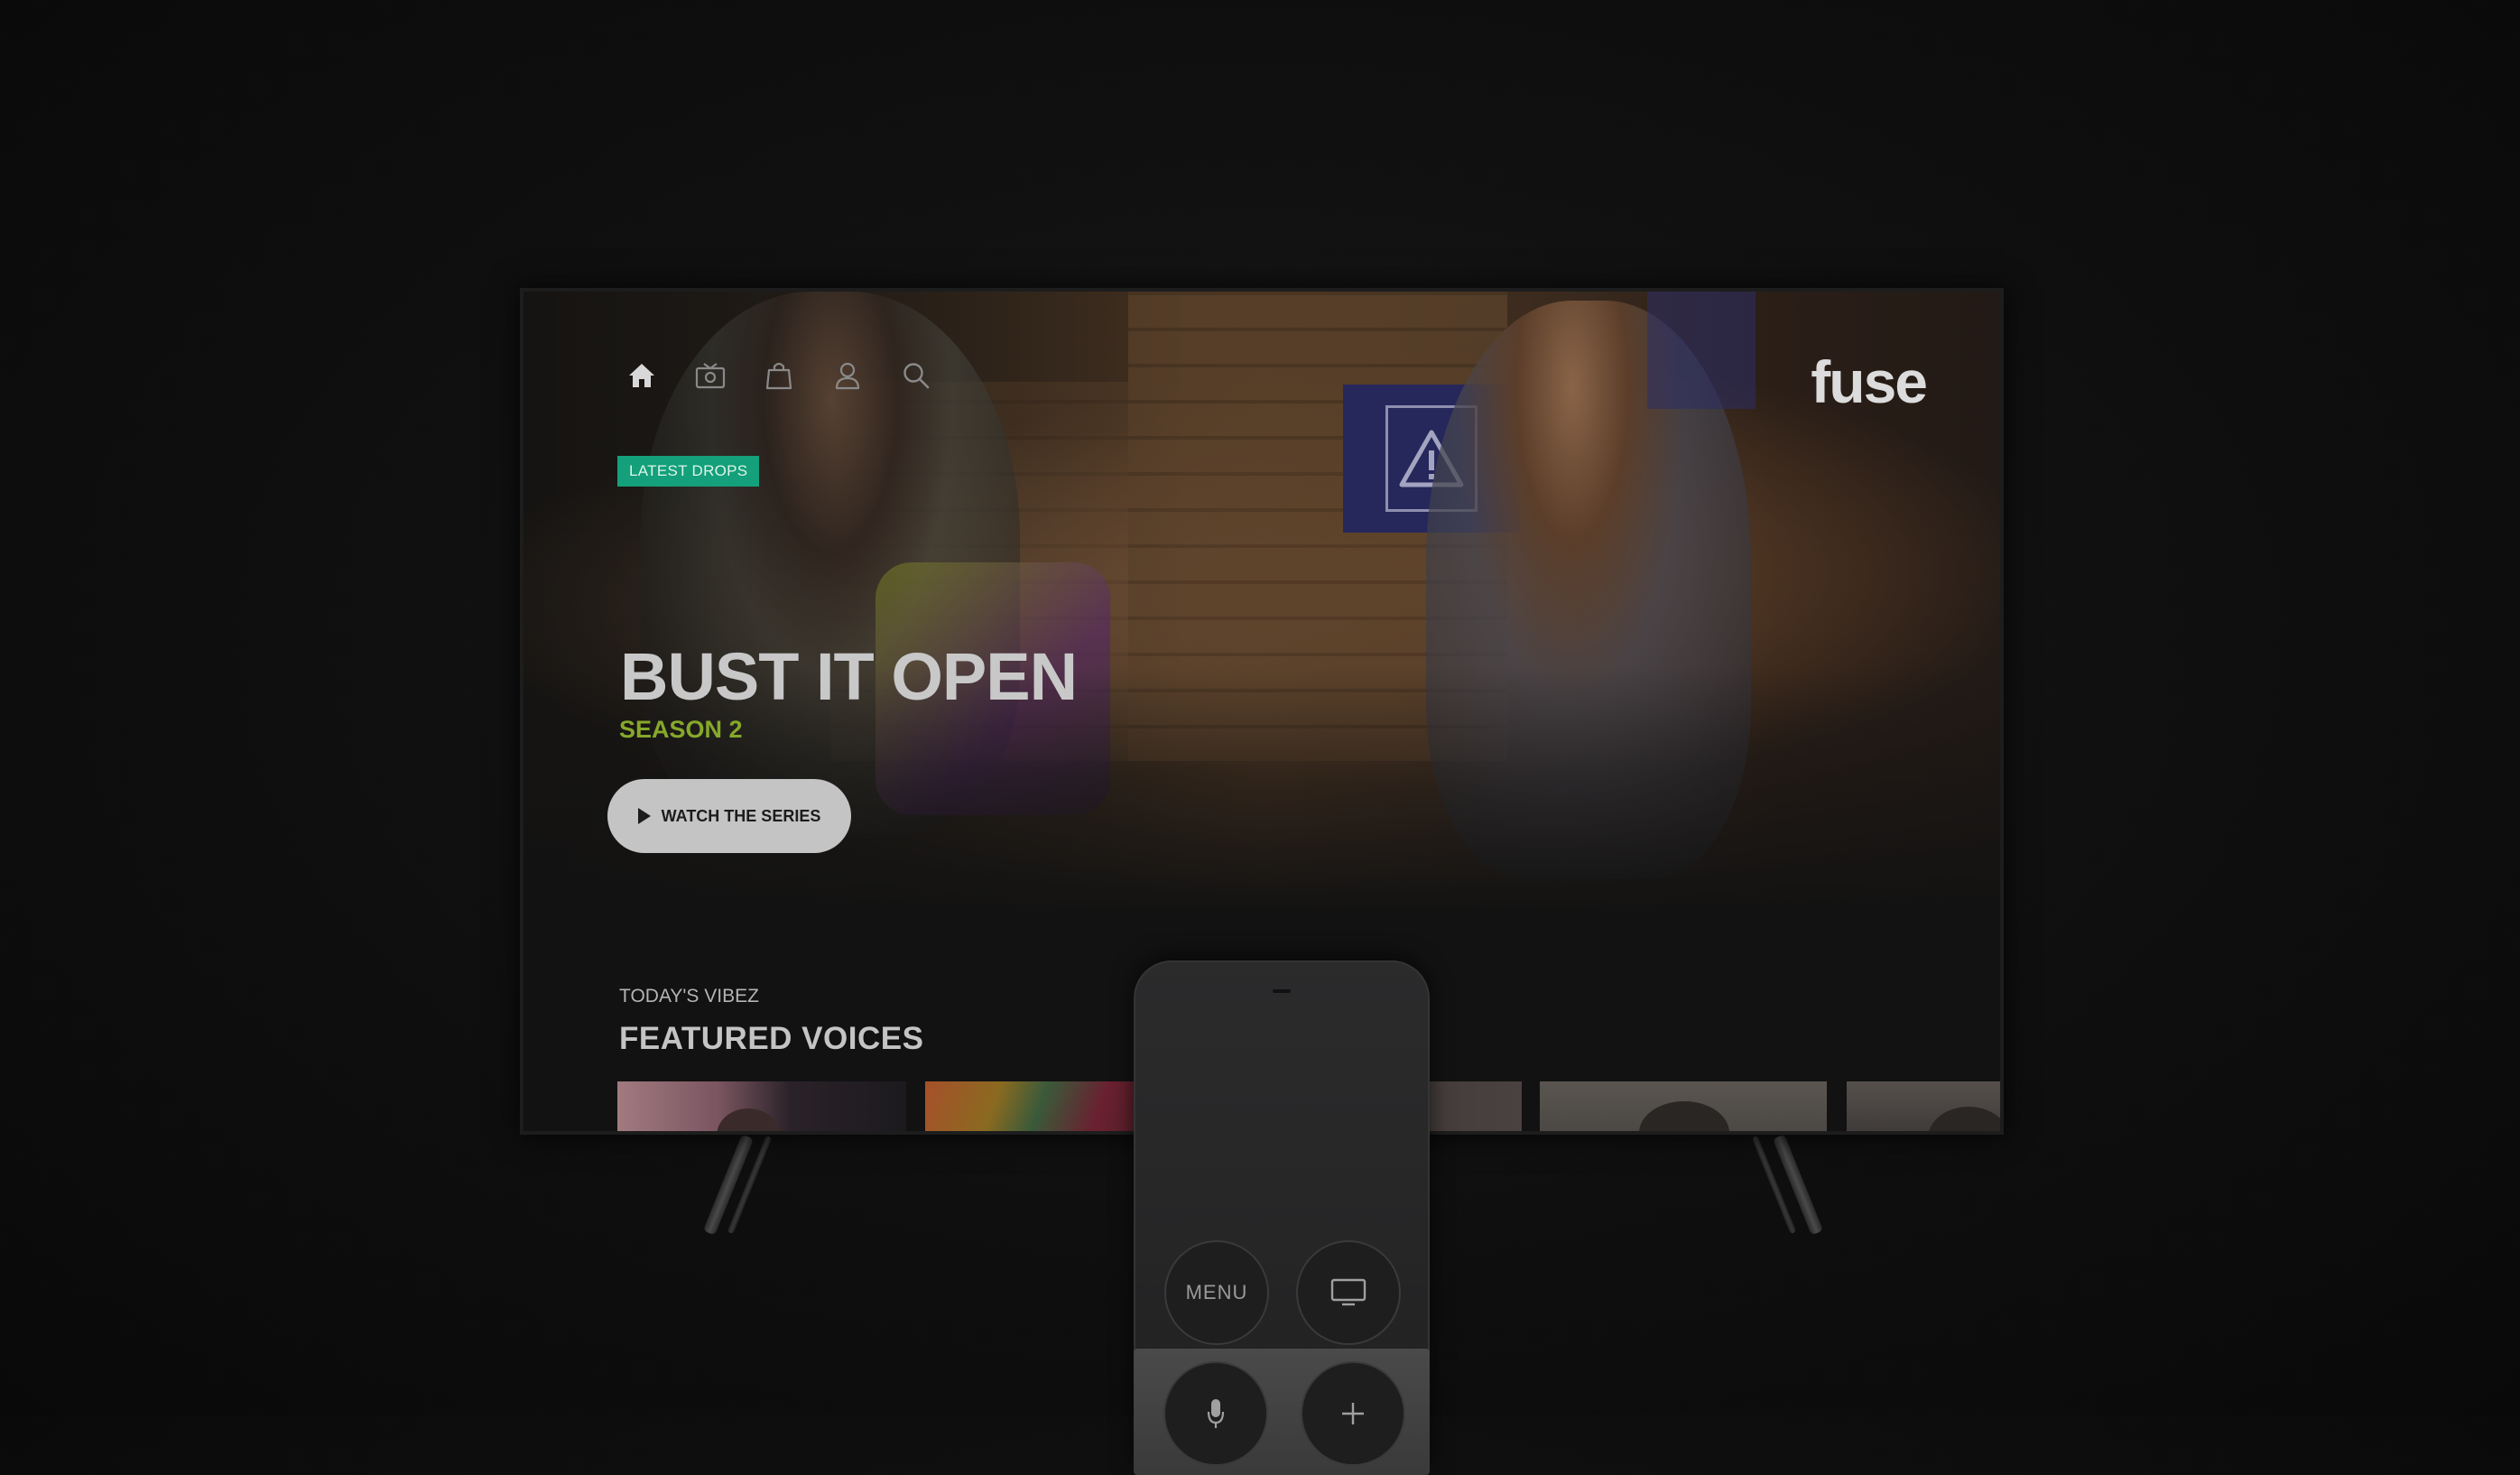 Image resolution: width=2520 pixels, height=1475 pixels. I want to click on search-icon, so click(916, 376).